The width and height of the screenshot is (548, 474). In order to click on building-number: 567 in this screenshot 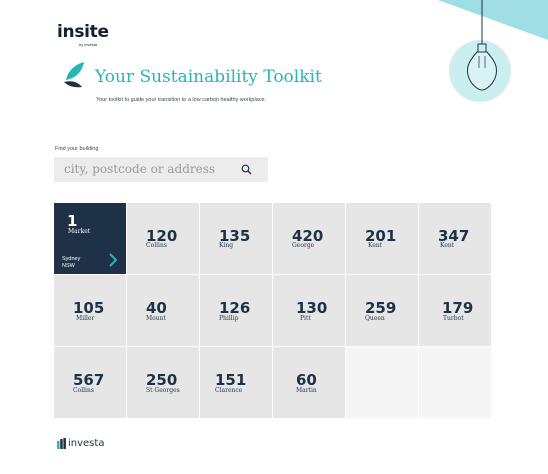, I will do `click(89, 380)`.